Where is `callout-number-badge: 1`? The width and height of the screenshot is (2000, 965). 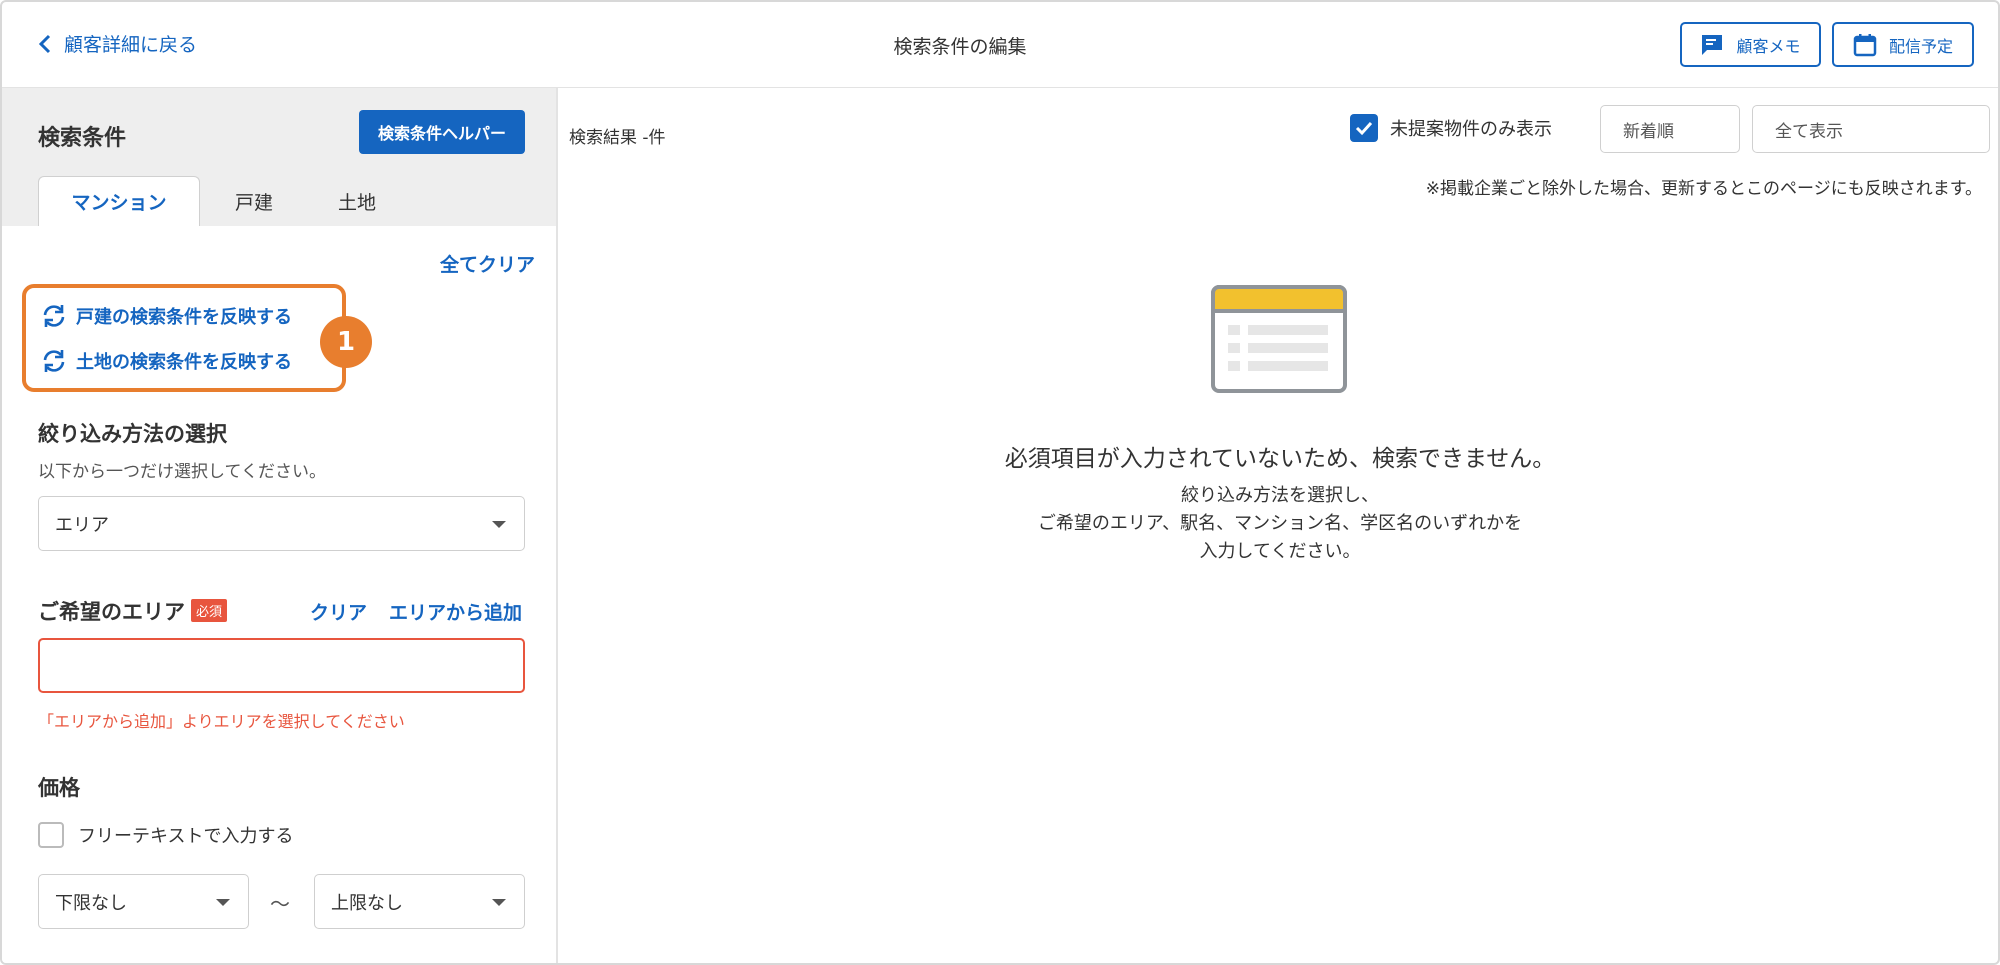 callout-number-badge: 1 is located at coordinates (346, 342).